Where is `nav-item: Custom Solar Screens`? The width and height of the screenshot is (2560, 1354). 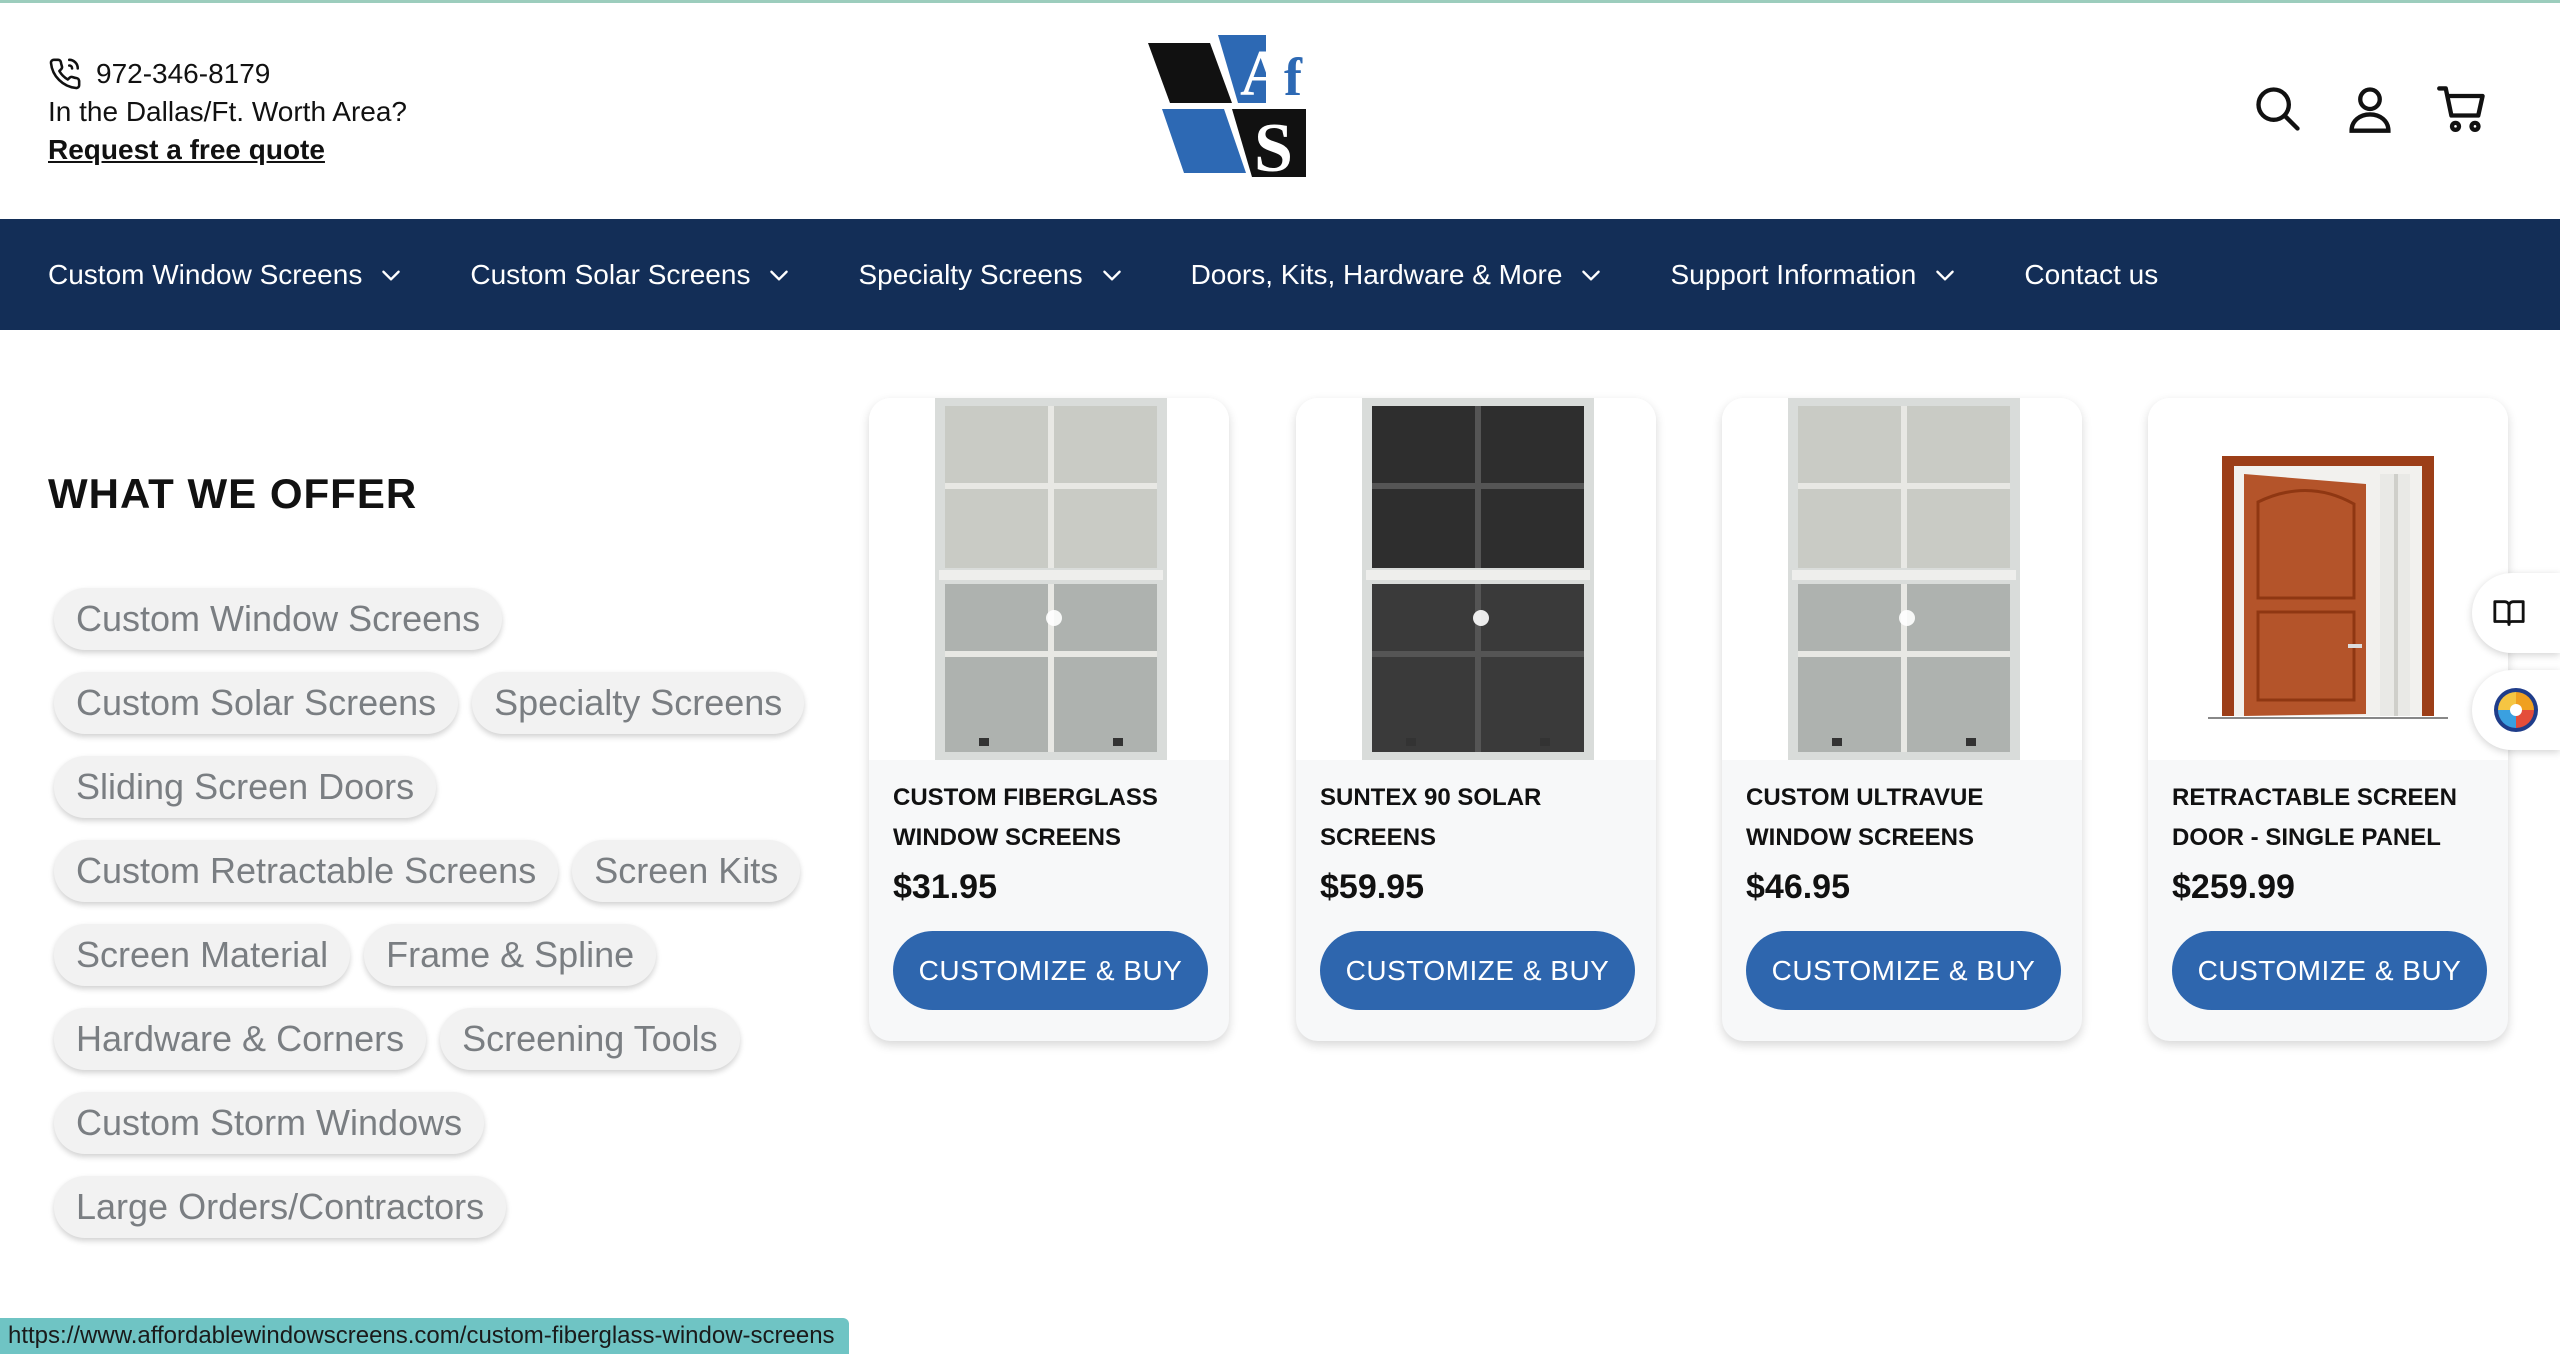 nav-item: Custom Solar Screens is located at coordinates (631, 275).